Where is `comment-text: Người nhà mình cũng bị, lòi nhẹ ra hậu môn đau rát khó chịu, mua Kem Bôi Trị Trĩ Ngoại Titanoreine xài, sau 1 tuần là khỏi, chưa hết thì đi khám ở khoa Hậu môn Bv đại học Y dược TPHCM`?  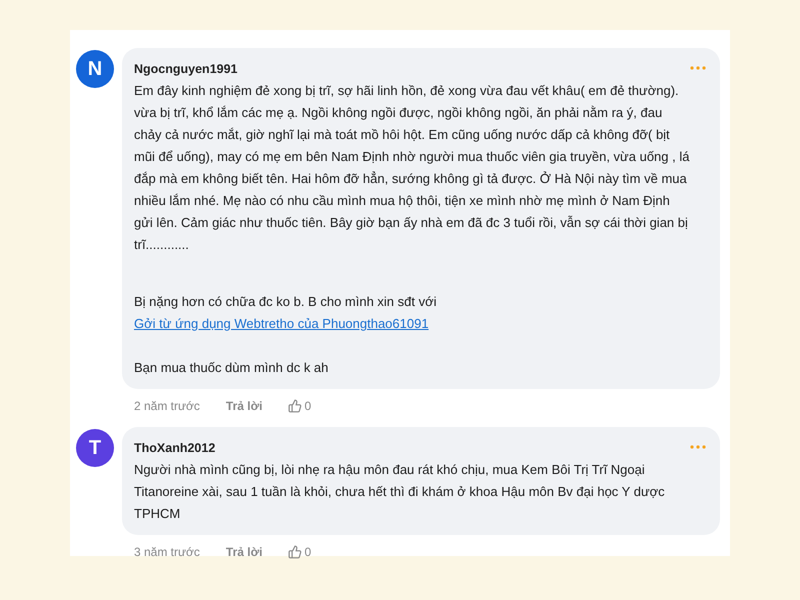 comment-text: Người nhà mình cũng bị, lòi nhẹ ra hậu môn đau rát khó chịu, mua Kem Bôi Trị Trĩ Ngoại Titanoreine xài, sau 1 tuần là khỏi, chưa hết thì đi khám ở khoa Hậu môn Bv đại học Y dược TPHCM is located at coordinates (400, 492).